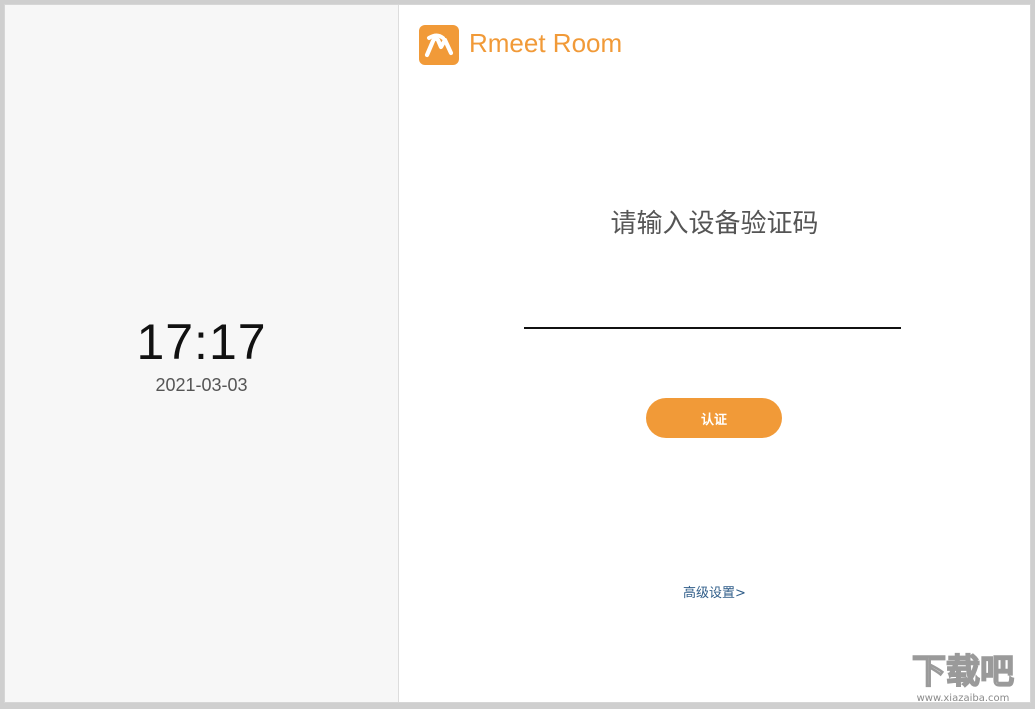 Image resolution: width=1035 pixels, height=709 pixels. Describe the element at coordinates (963, 698) in the screenshot. I see `svg-text: www.xiazaiba.com` at that location.